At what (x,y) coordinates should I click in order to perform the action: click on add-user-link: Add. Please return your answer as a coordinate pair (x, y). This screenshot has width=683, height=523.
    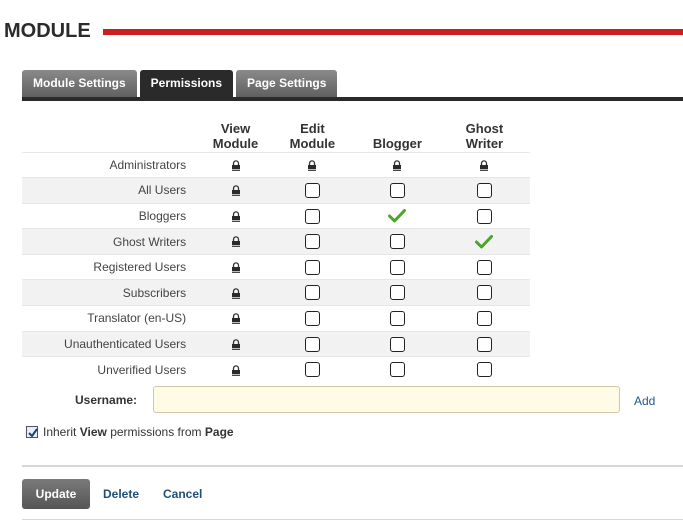
    Looking at the image, I should click on (644, 401).